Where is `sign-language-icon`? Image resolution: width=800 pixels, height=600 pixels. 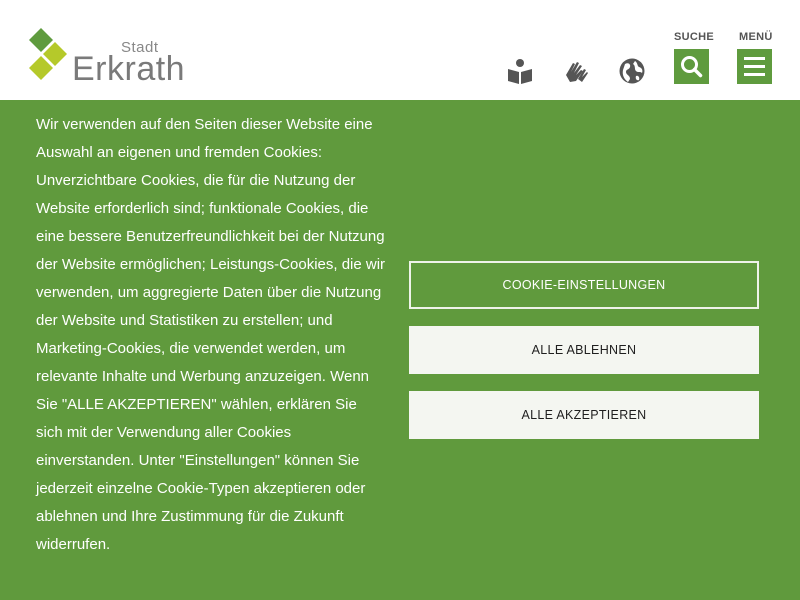 sign-language-icon is located at coordinates (576, 71).